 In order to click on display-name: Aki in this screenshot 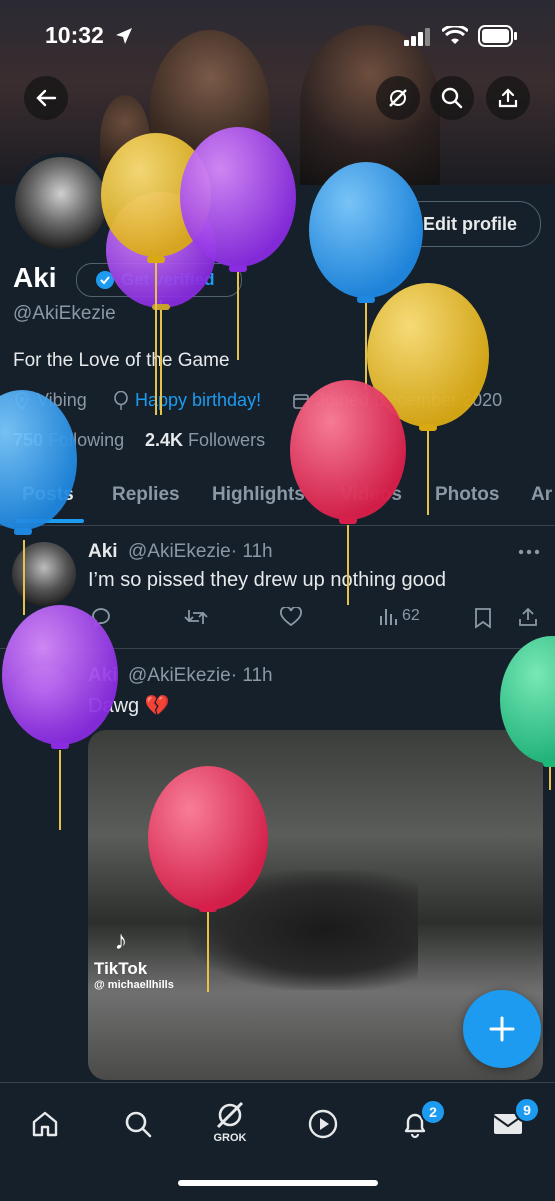, I will do `click(35, 277)`.